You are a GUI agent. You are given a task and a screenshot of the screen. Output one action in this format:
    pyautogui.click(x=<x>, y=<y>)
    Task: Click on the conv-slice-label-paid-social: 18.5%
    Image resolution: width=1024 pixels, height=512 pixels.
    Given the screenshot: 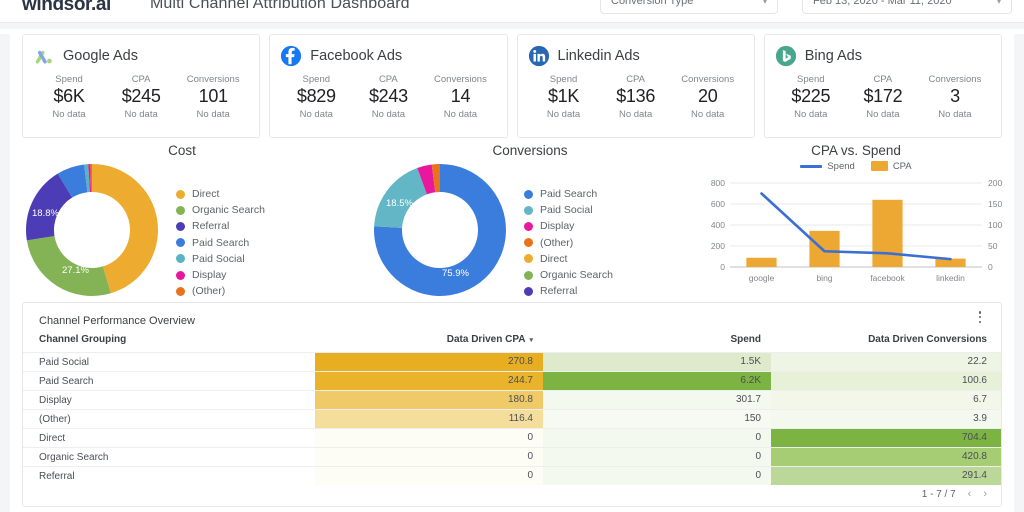 What is the action you would take?
    pyautogui.click(x=399, y=203)
    